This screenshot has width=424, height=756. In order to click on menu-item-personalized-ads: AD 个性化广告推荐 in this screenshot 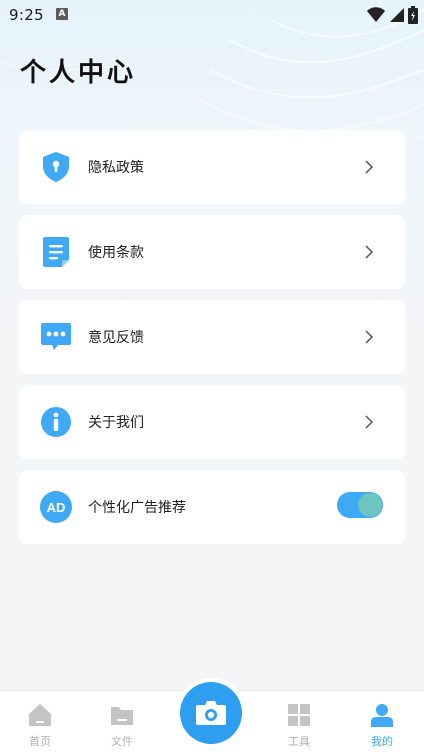, I will do `click(212, 507)`.